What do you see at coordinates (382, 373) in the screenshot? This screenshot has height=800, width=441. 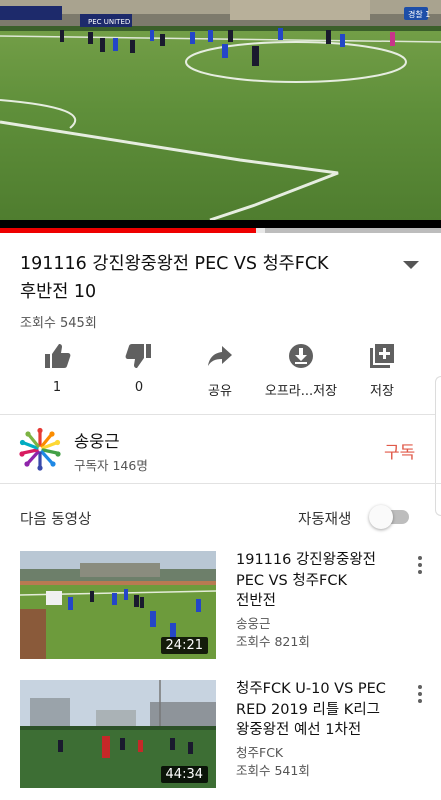 I see `save-button: 저장` at bounding box center [382, 373].